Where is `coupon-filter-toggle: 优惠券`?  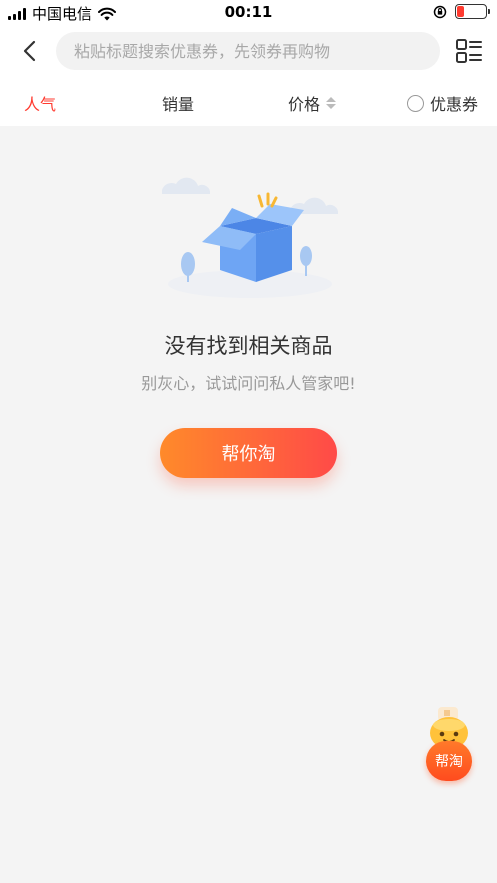 coupon-filter-toggle: 优惠券 is located at coordinates (442, 103).